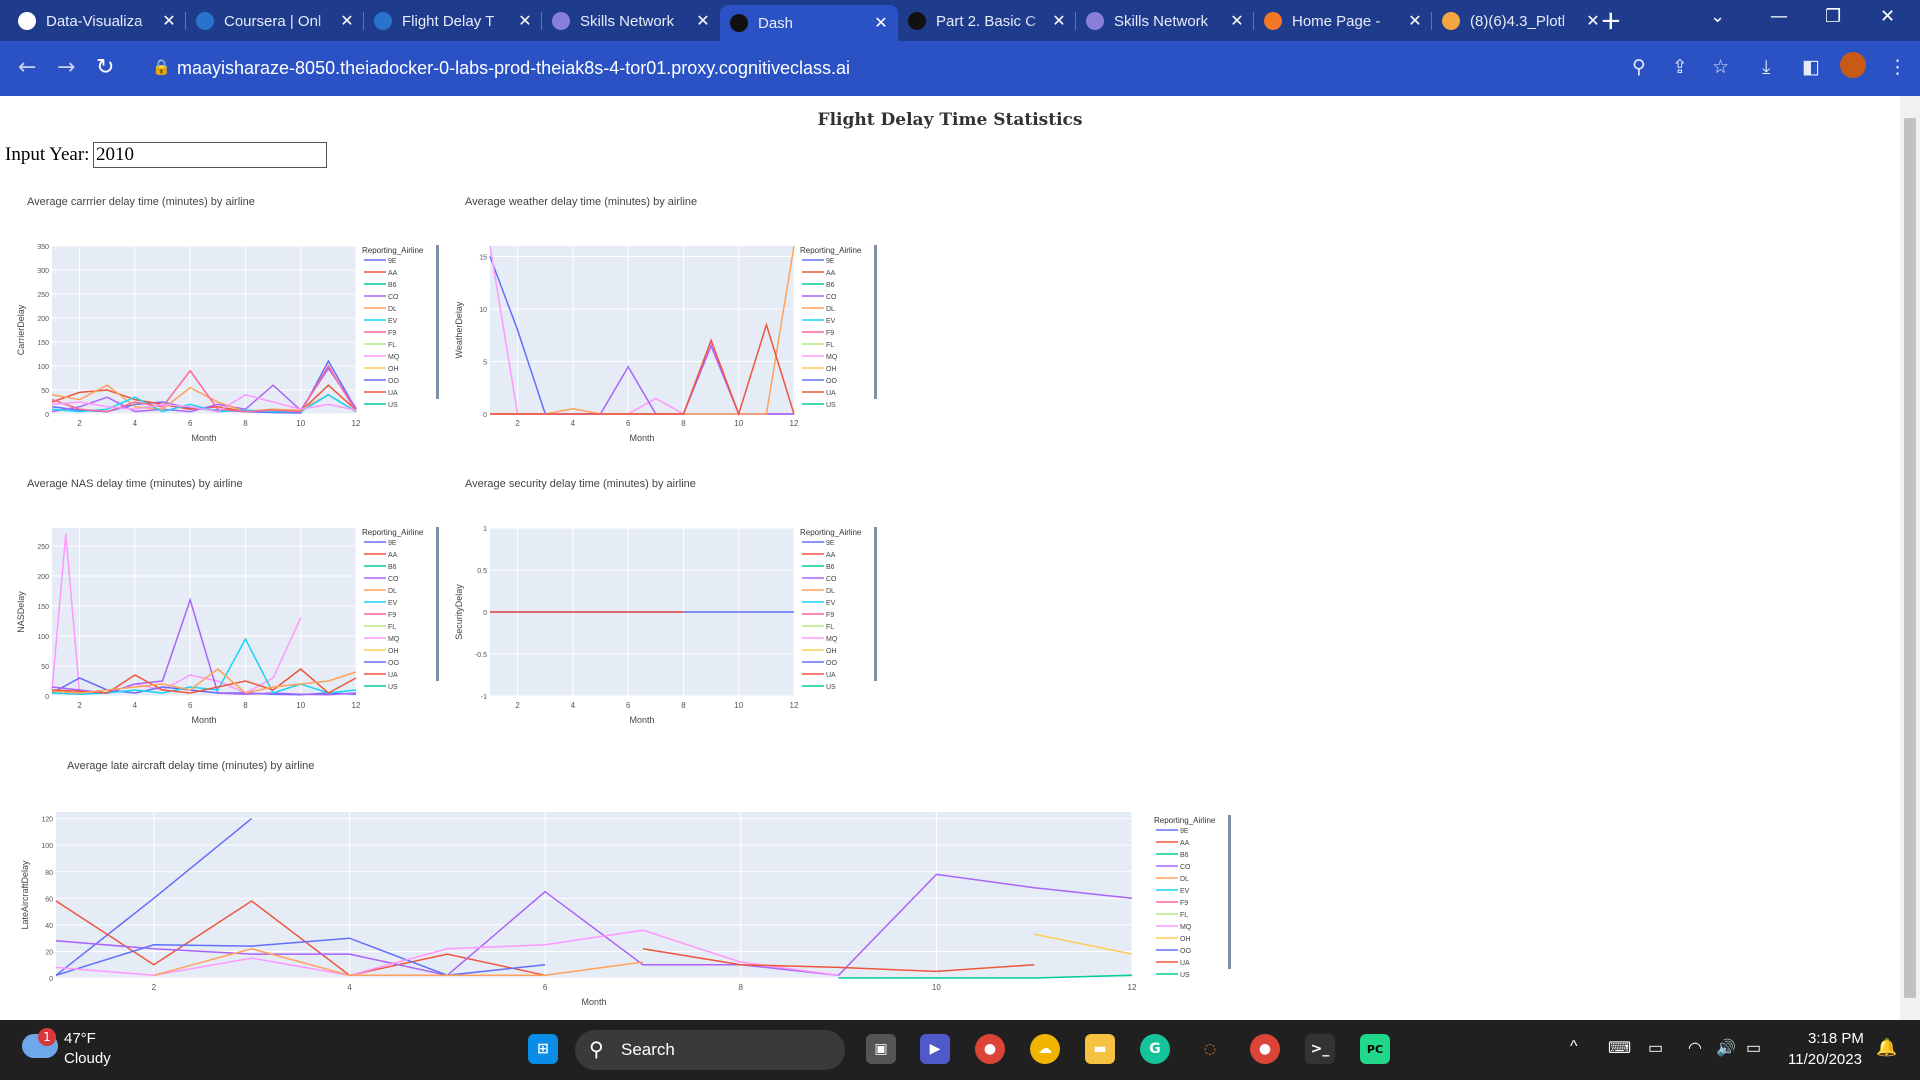  What do you see at coordinates (1210, 1049) in the screenshot?
I see `jupyter-icon: ◌` at bounding box center [1210, 1049].